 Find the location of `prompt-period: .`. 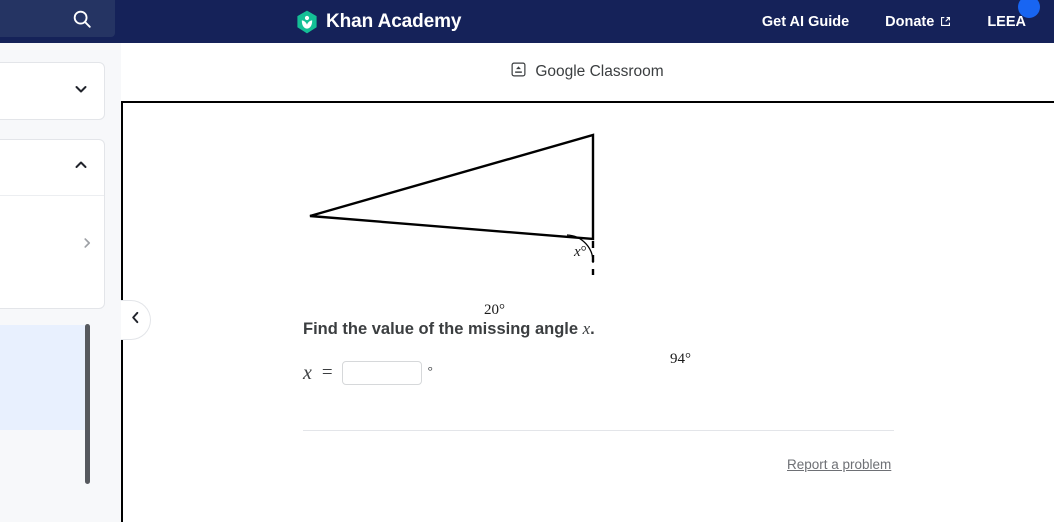

prompt-period: . is located at coordinates (592, 329).